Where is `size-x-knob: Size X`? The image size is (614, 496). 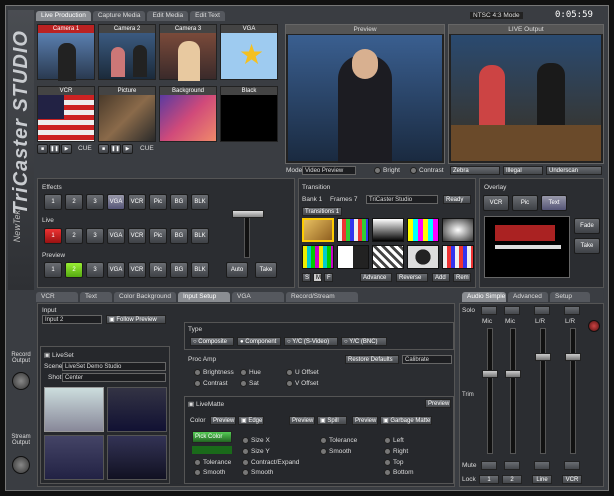
size-x-knob: Size X is located at coordinates (256, 440).